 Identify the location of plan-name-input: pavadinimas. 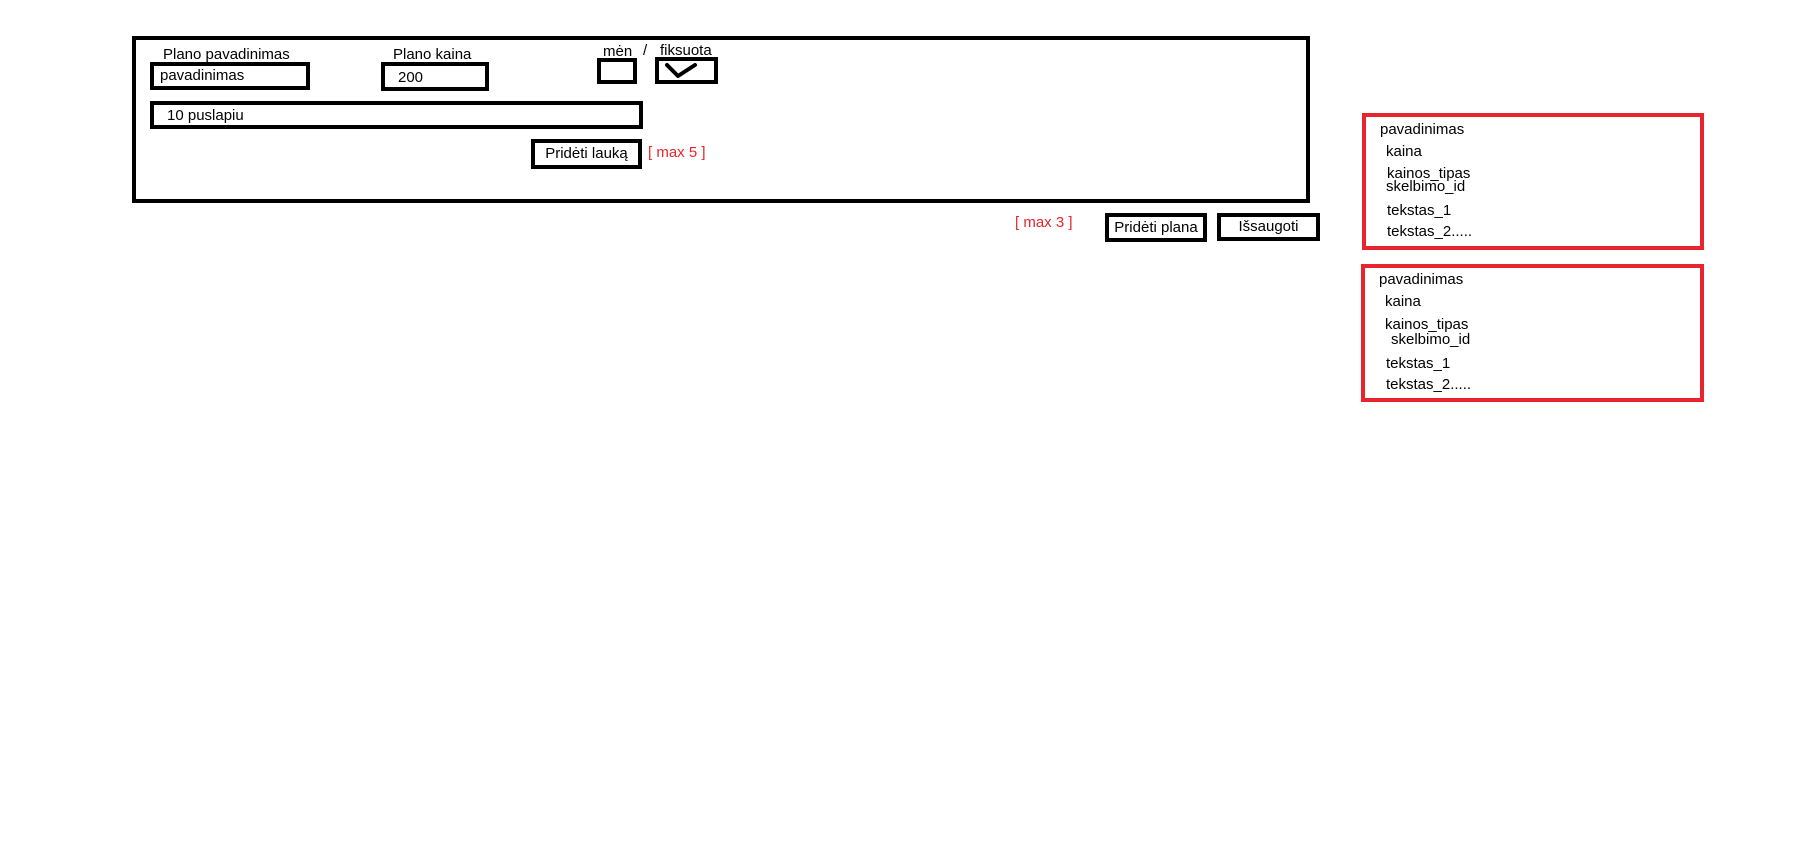
(230, 76).